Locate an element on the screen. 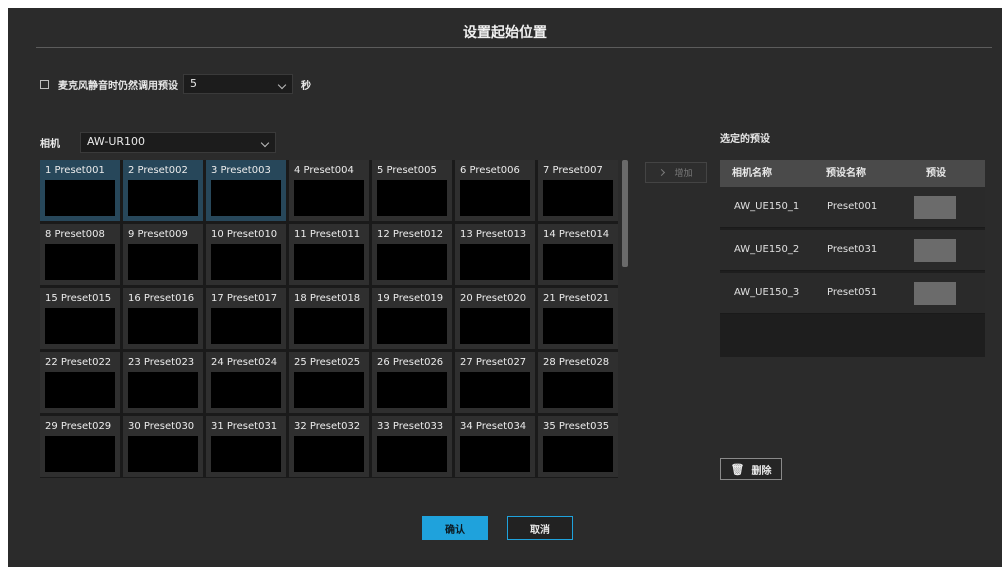  preset-cell: 6 Preset006 is located at coordinates (495, 190).